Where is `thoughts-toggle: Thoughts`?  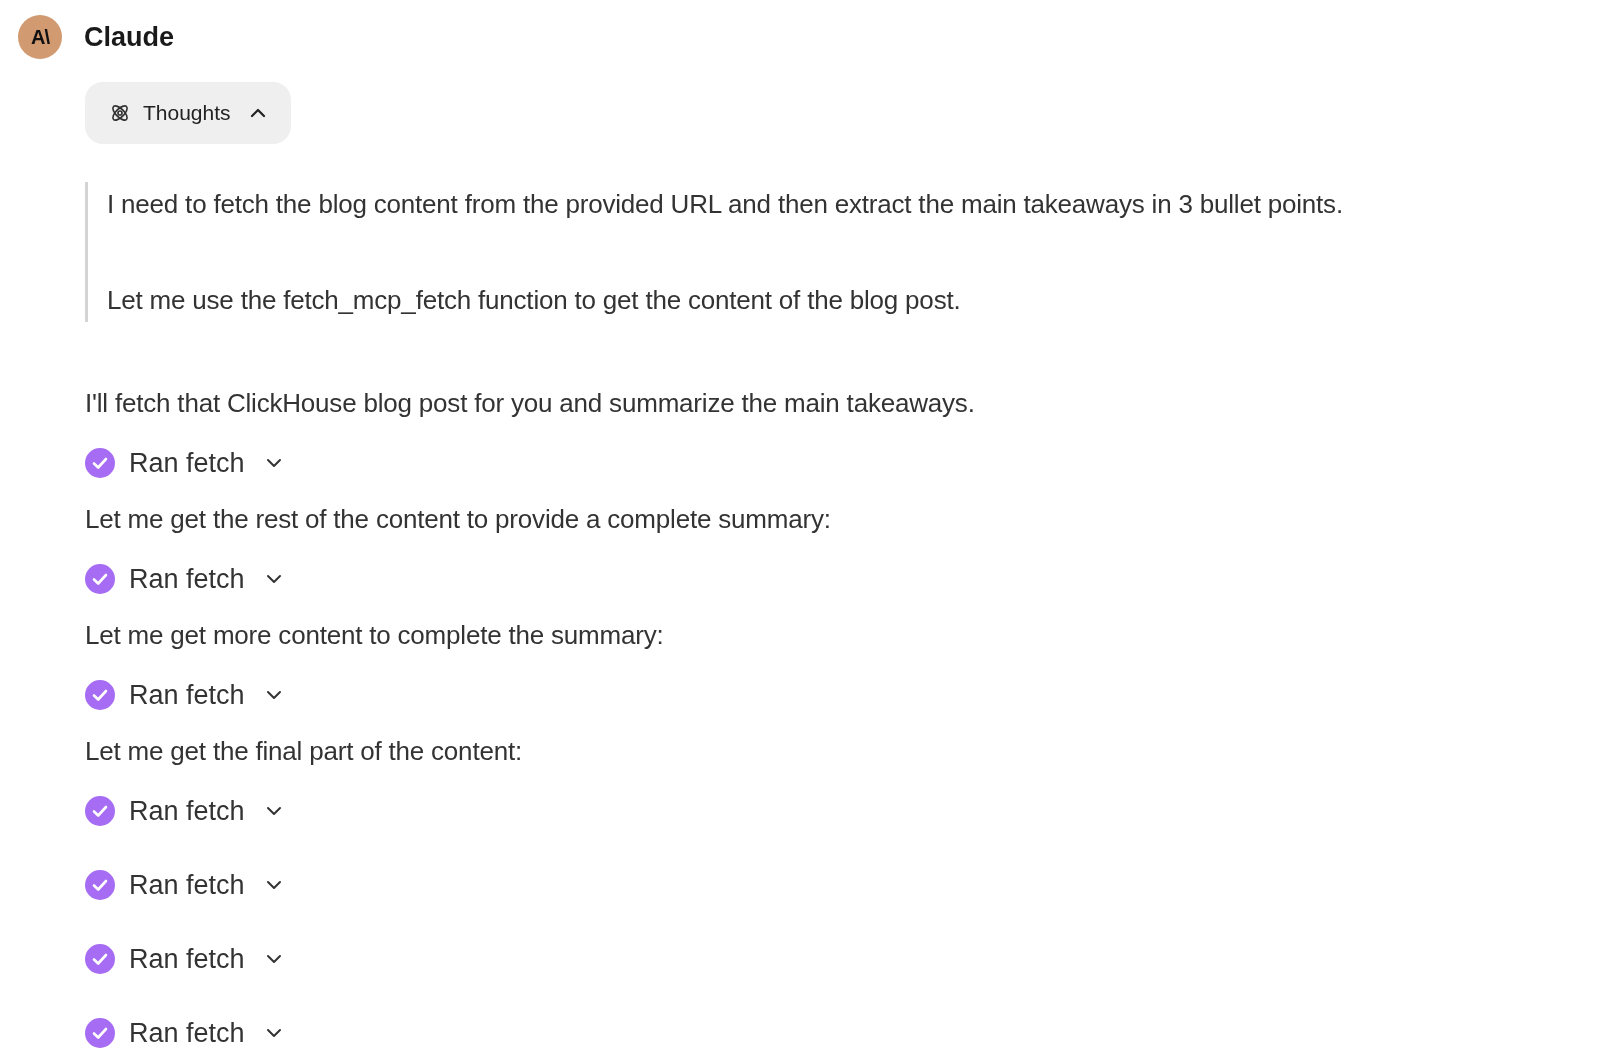 thoughts-toggle: Thoughts is located at coordinates (188, 113).